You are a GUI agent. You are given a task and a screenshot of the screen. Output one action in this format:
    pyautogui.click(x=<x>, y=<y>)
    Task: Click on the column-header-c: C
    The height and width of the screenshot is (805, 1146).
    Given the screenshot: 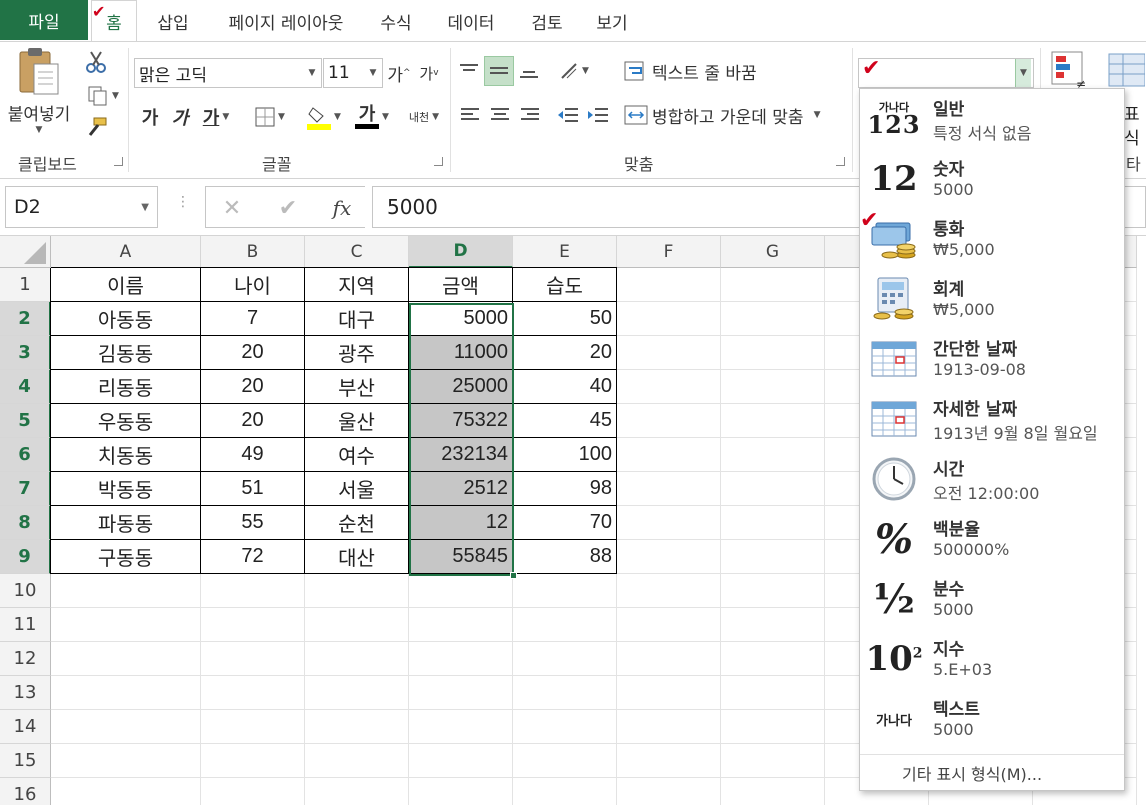 What is the action you would take?
    pyautogui.click(x=357, y=252)
    